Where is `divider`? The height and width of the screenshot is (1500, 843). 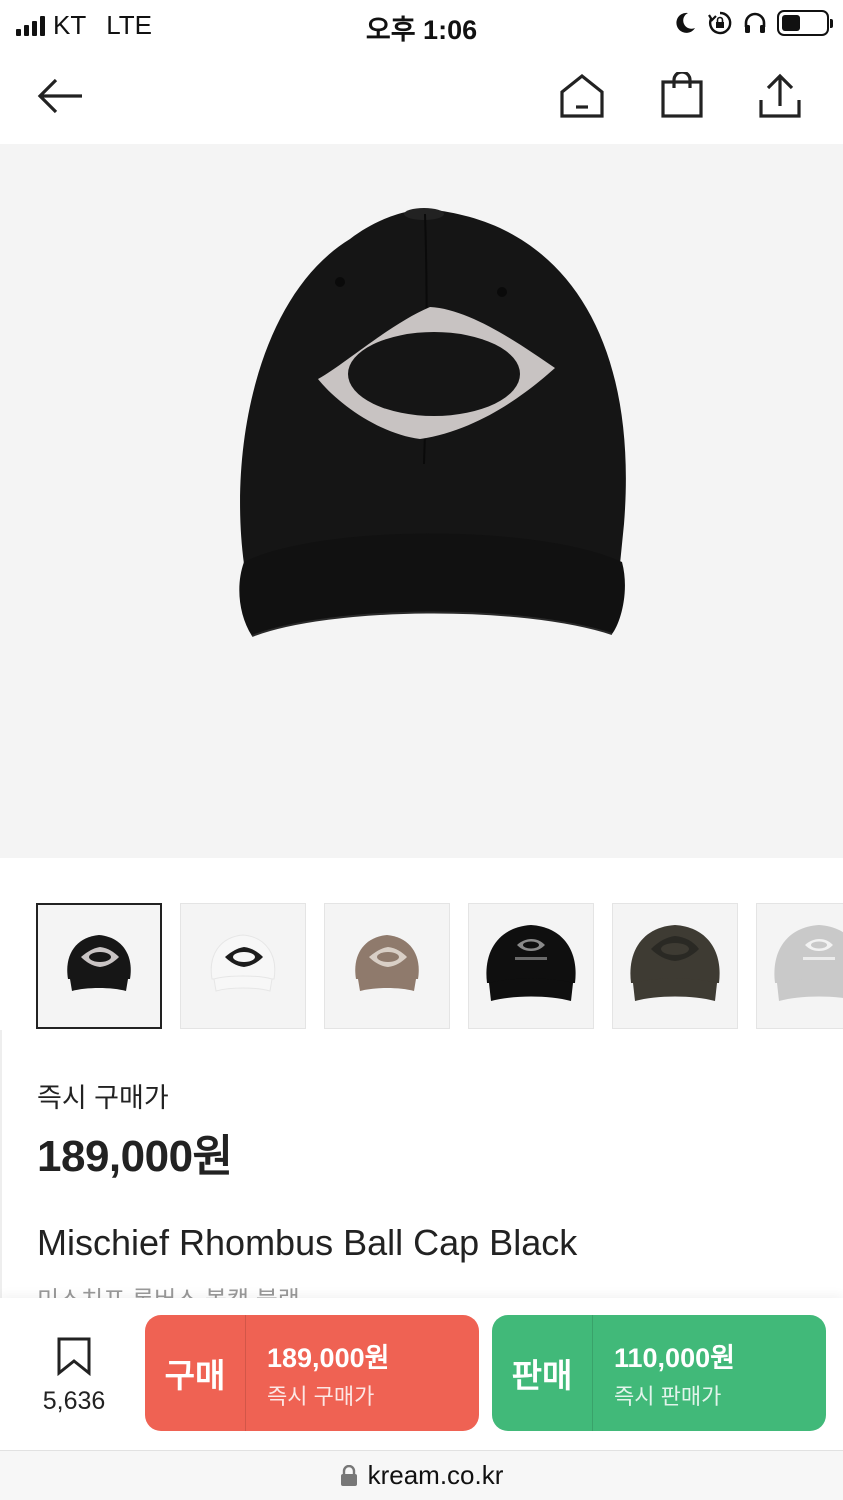 divider is located at coordinates (1, 1165).